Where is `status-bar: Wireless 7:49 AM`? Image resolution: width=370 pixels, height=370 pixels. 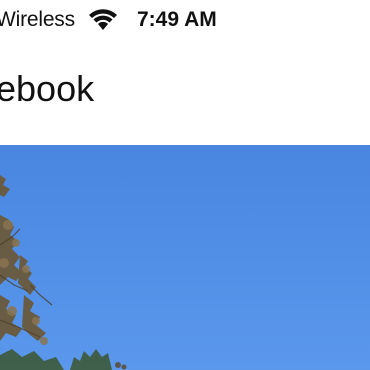 status-bar: Wireless 7:49 AM is located at coordinates (185, 20).